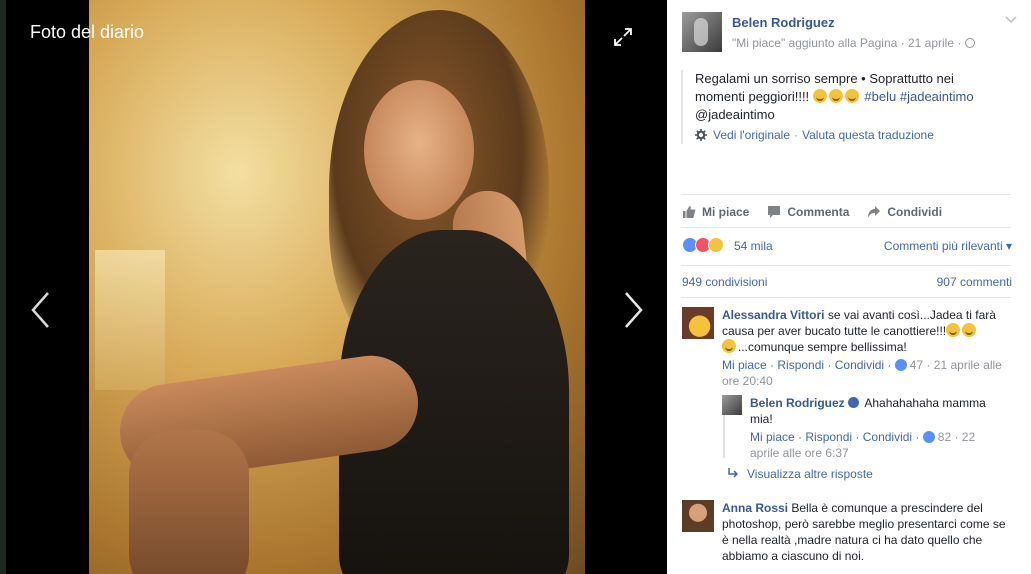 The width and height of the screenshot is (1031, 574). I want to click on expand-icon, so click(623, 37).